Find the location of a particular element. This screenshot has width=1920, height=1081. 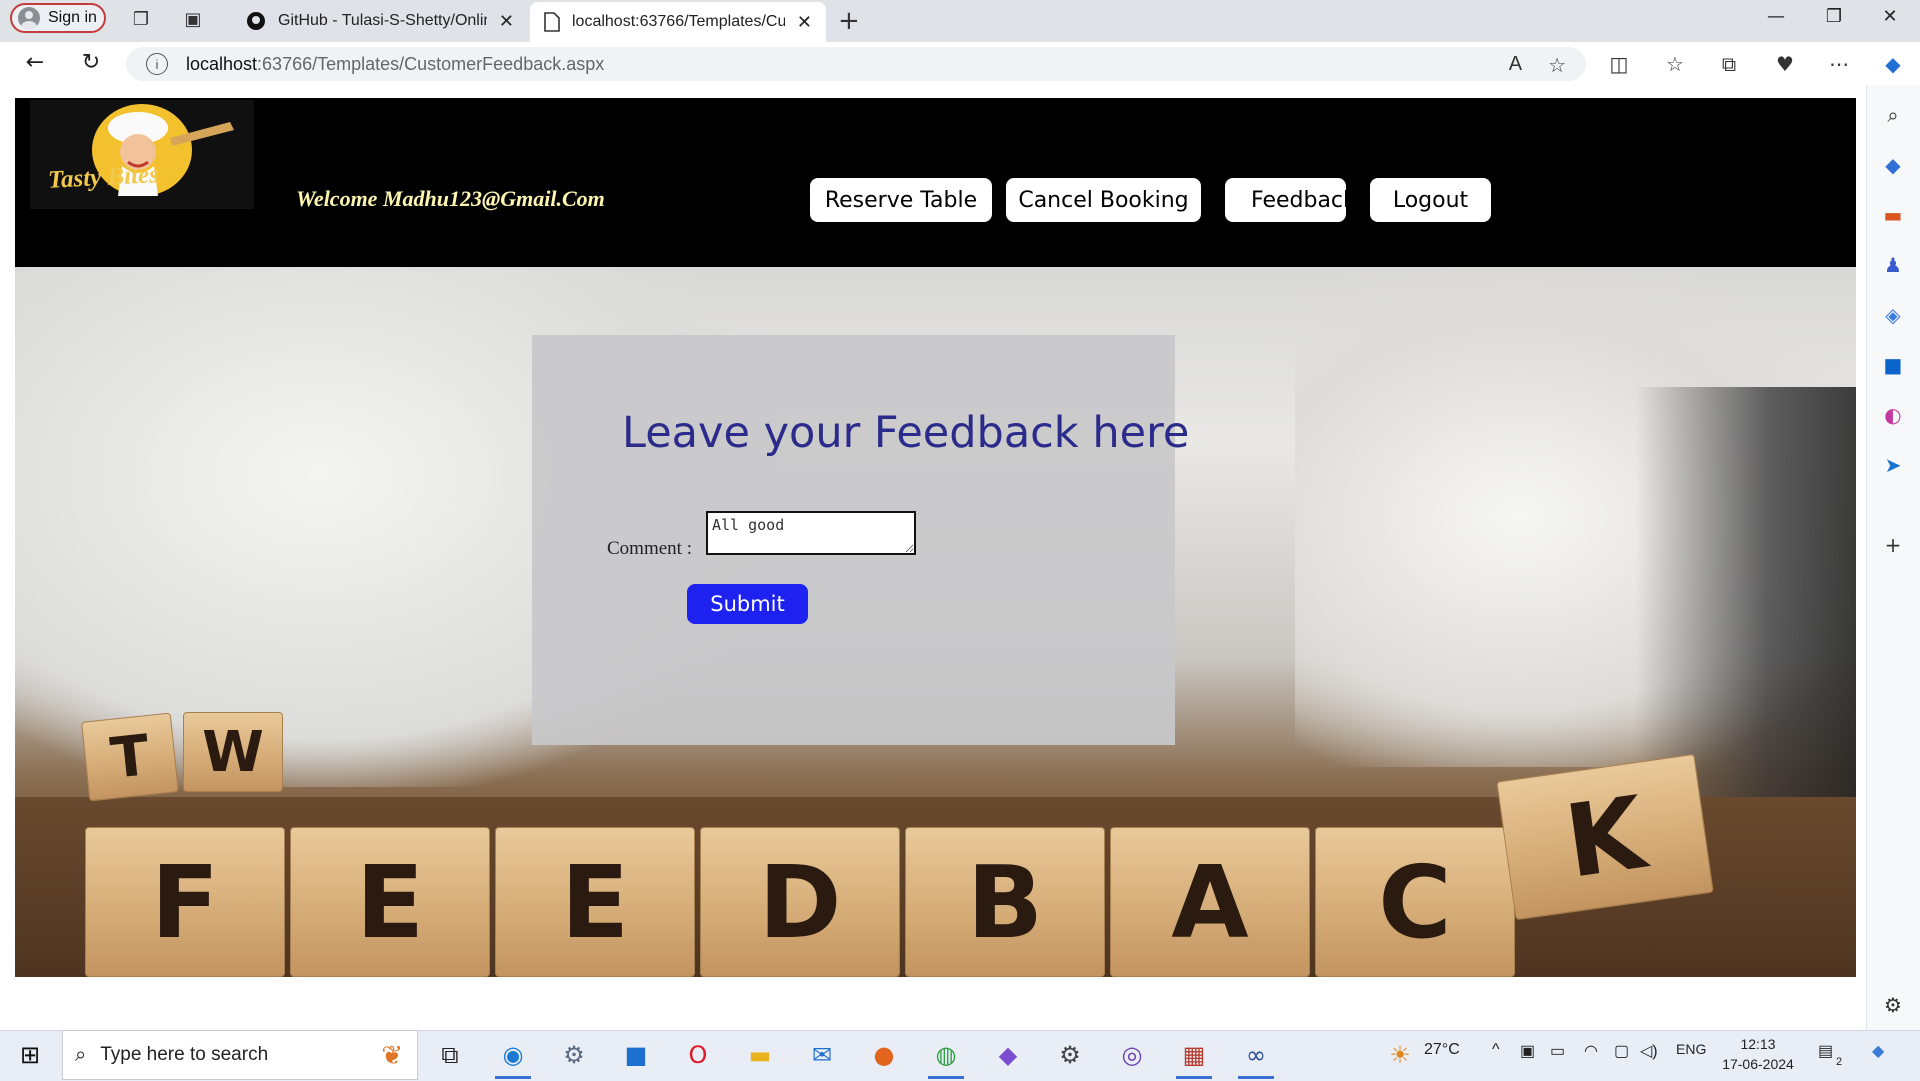

copilot-app-icon: ◈ is located at coordinates (1893, 315).